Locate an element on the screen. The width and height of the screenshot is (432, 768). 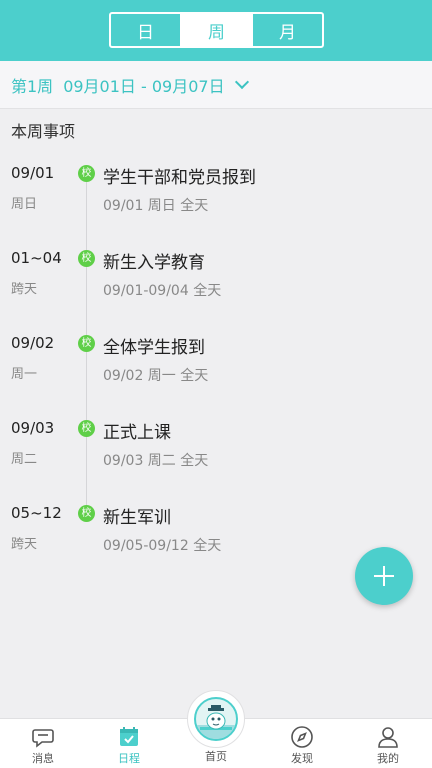
segment-week: 周 is located at coordinates (215, 30).